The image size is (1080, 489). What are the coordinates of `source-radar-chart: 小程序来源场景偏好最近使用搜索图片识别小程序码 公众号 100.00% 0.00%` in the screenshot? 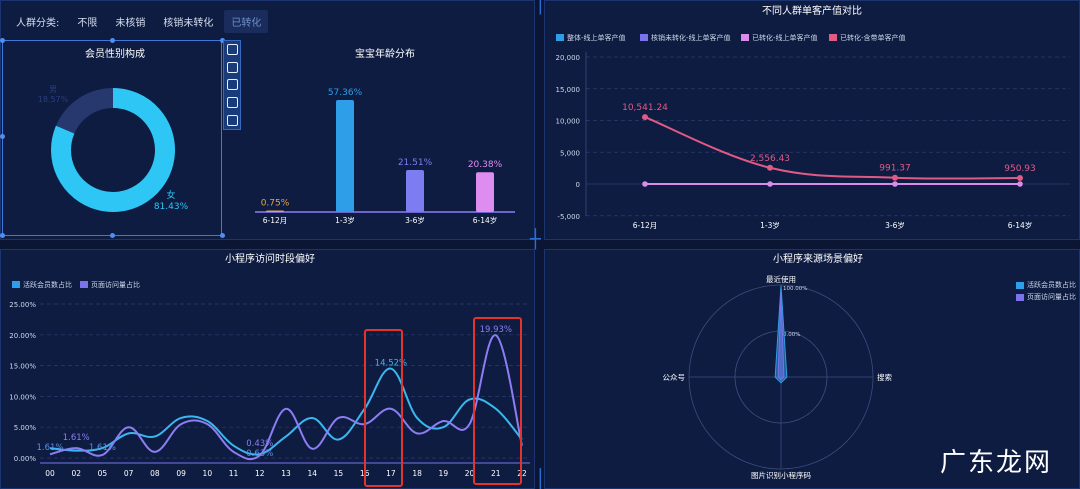 It's located at (778, 366).